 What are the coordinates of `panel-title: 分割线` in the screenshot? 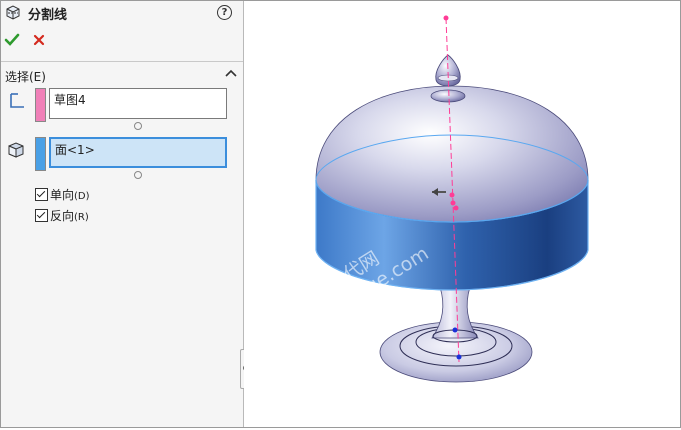 It's located at (48, 15).